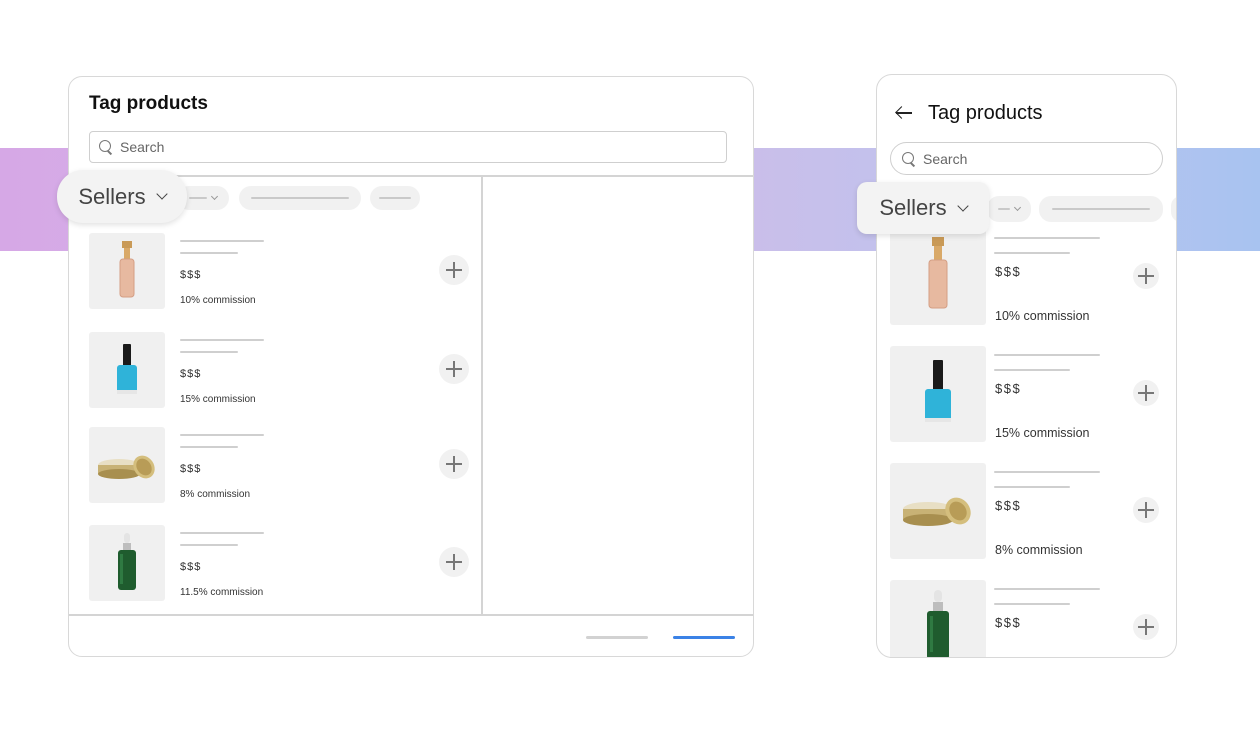  I want to click on list-item: $$$ 11.5% commission, so click(279, 563).